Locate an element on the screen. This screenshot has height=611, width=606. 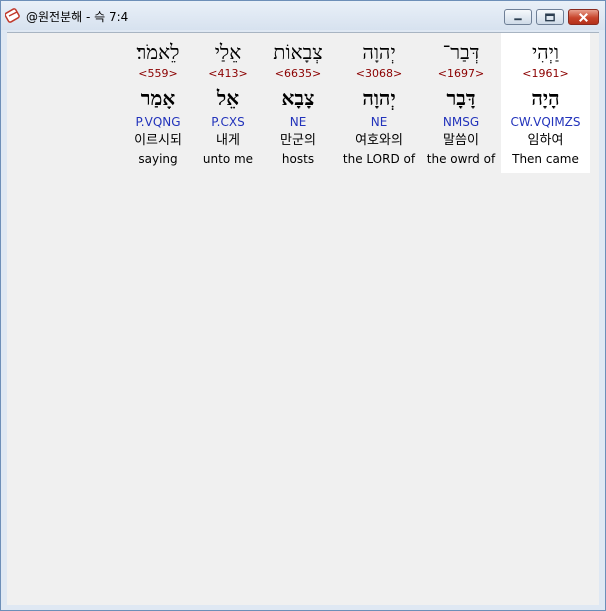
hebrew-lemma: דָּבָר is located at coordinates (461, 98).